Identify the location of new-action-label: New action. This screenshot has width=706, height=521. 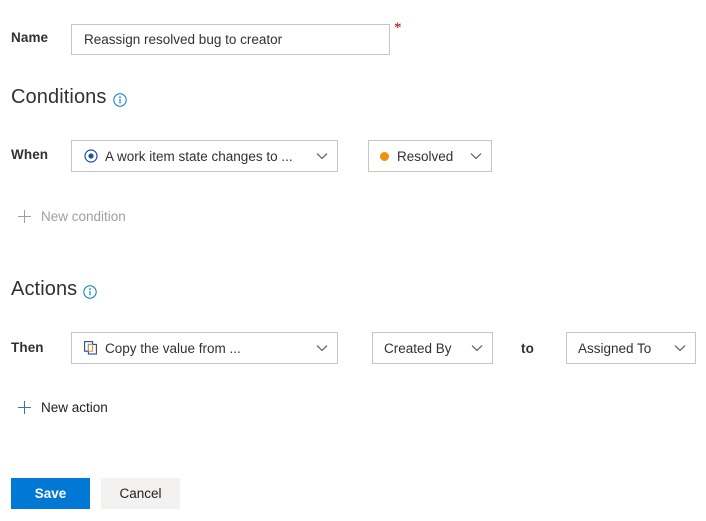
(74, 407).